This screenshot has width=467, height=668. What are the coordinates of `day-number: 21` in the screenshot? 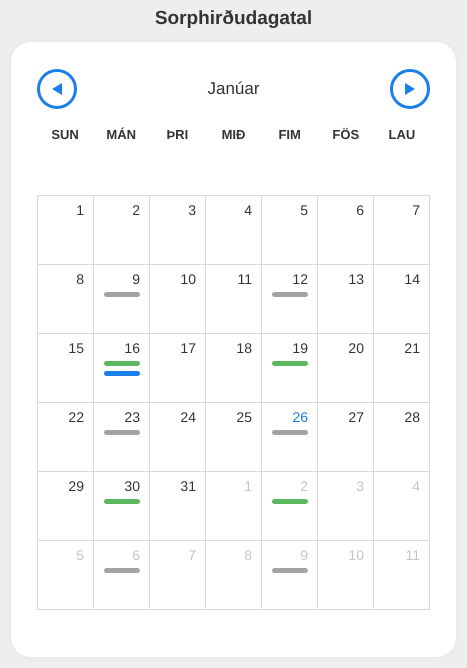 It's located at (412, 348).